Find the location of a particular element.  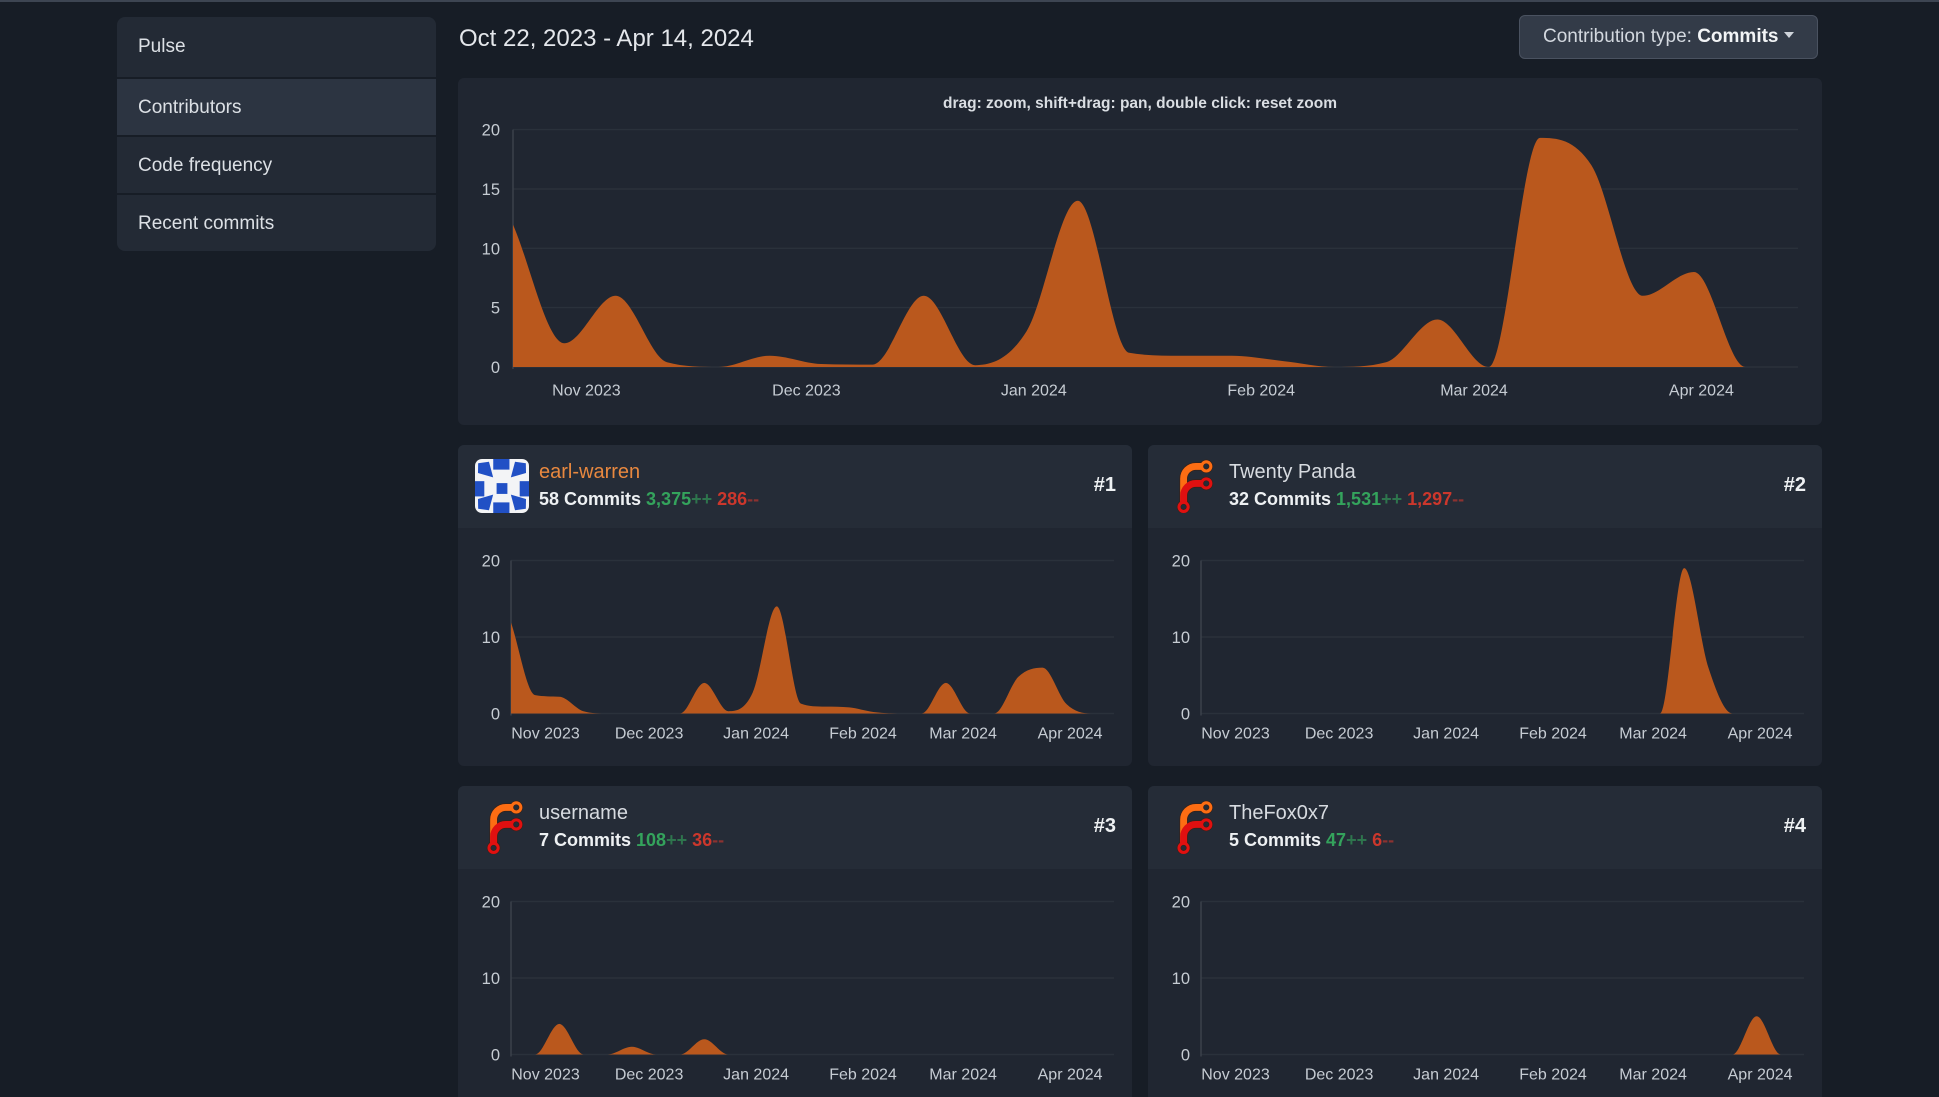

svg-text: 5 is located at coordinates (495, 309).